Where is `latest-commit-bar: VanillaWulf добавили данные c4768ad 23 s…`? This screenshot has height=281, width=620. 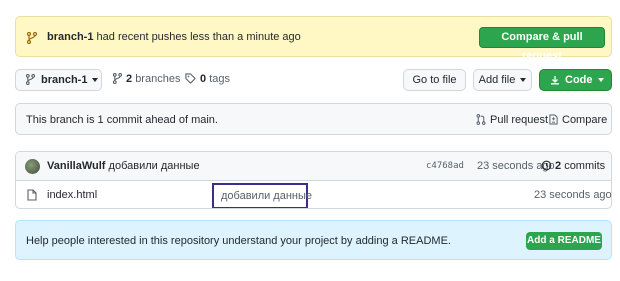 latest-commit-bar: VanillaWulf добавили данные c4768ad 23 s… is located at coordinates (313, 166).